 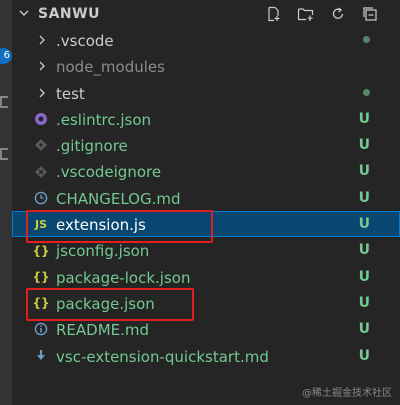 What do you see at coordinates (4, 102) in the screenshot?
I see `search-icon` at bounding box center [4, 102].